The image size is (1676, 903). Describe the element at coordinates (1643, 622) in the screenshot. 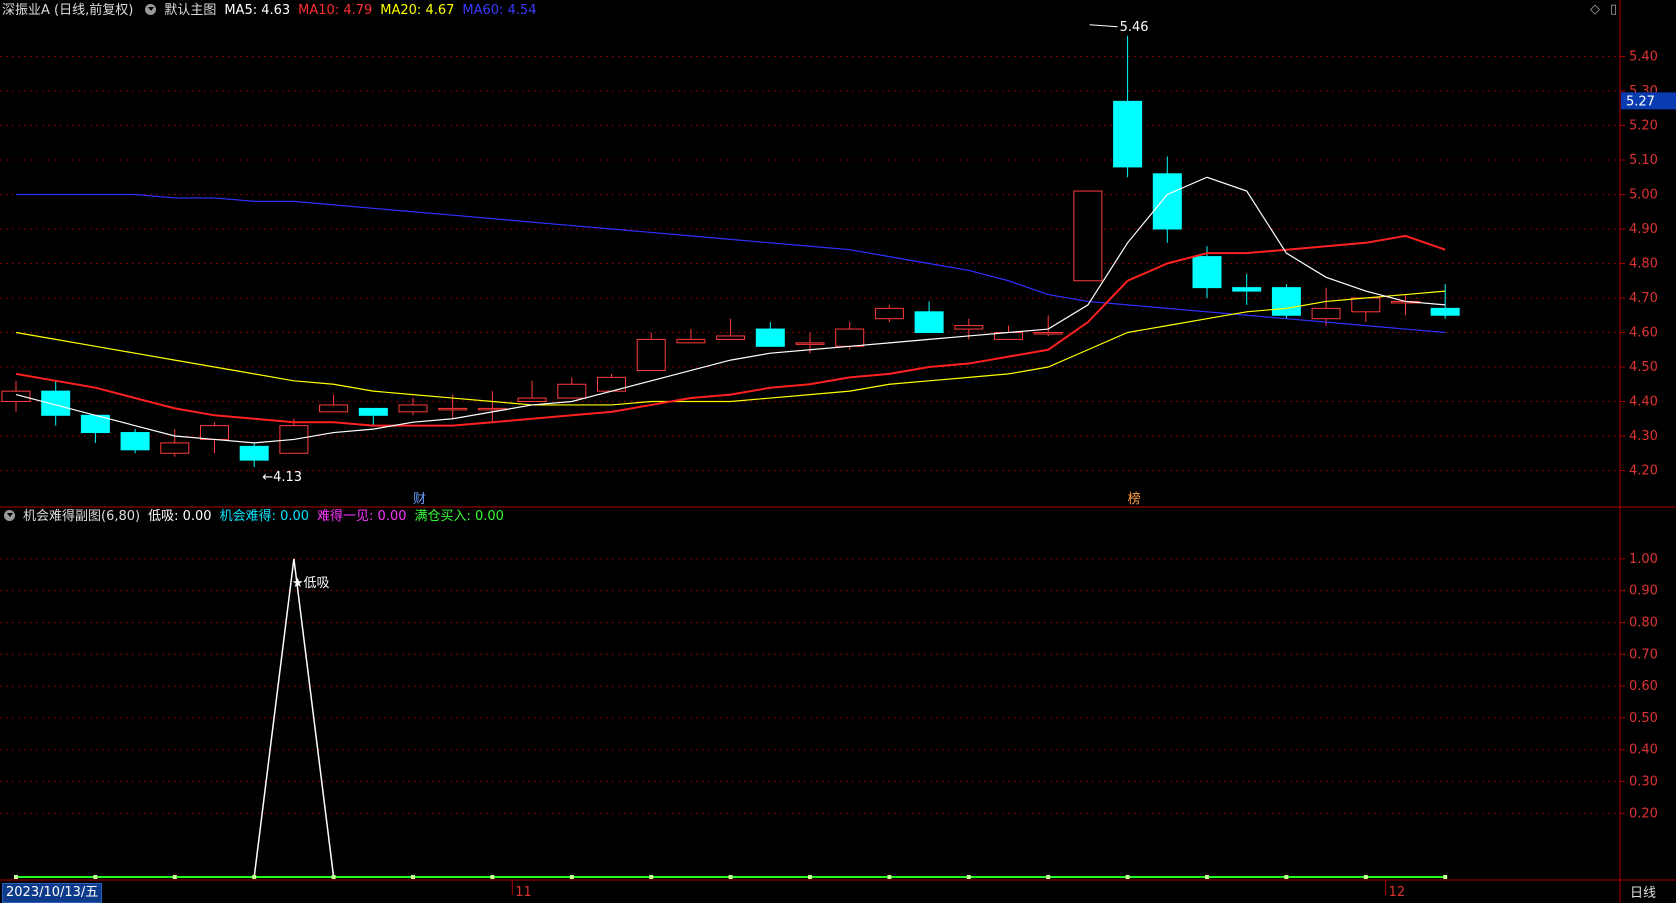

I see `y-tick-label: 0.80` at that location.